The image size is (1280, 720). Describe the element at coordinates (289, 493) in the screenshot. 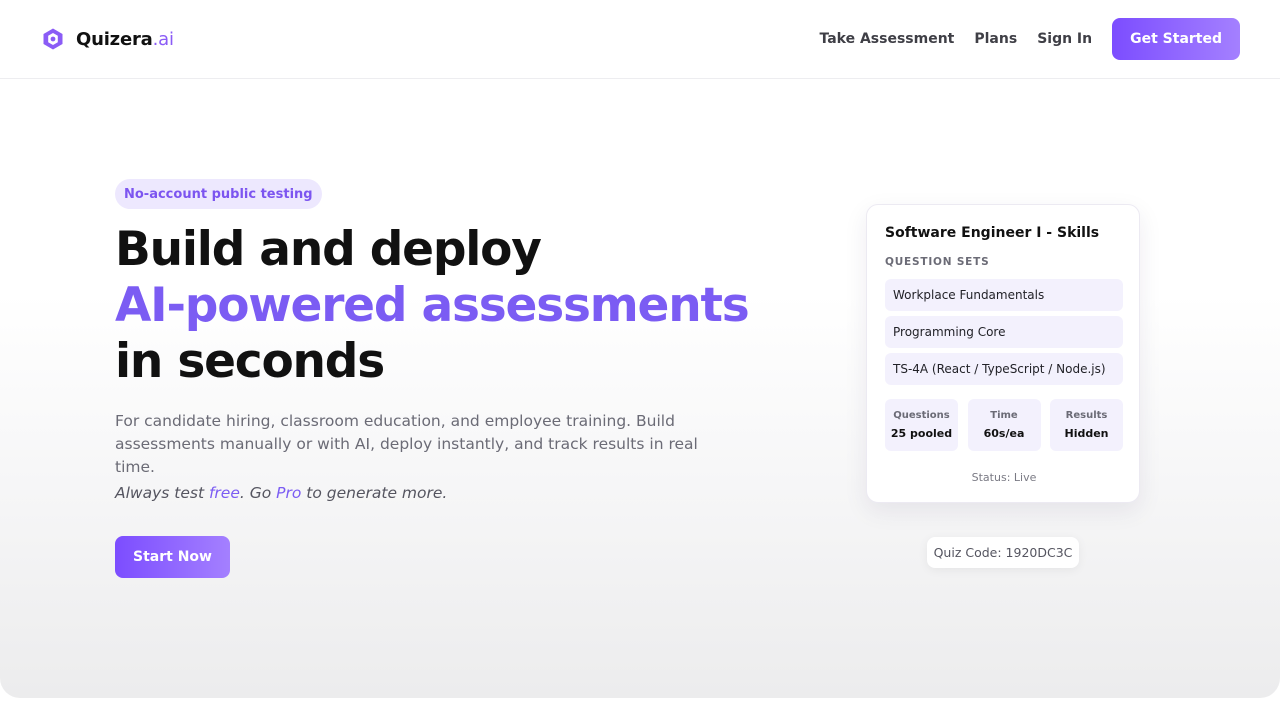

I see `tagline-pro: Pro` at that location.